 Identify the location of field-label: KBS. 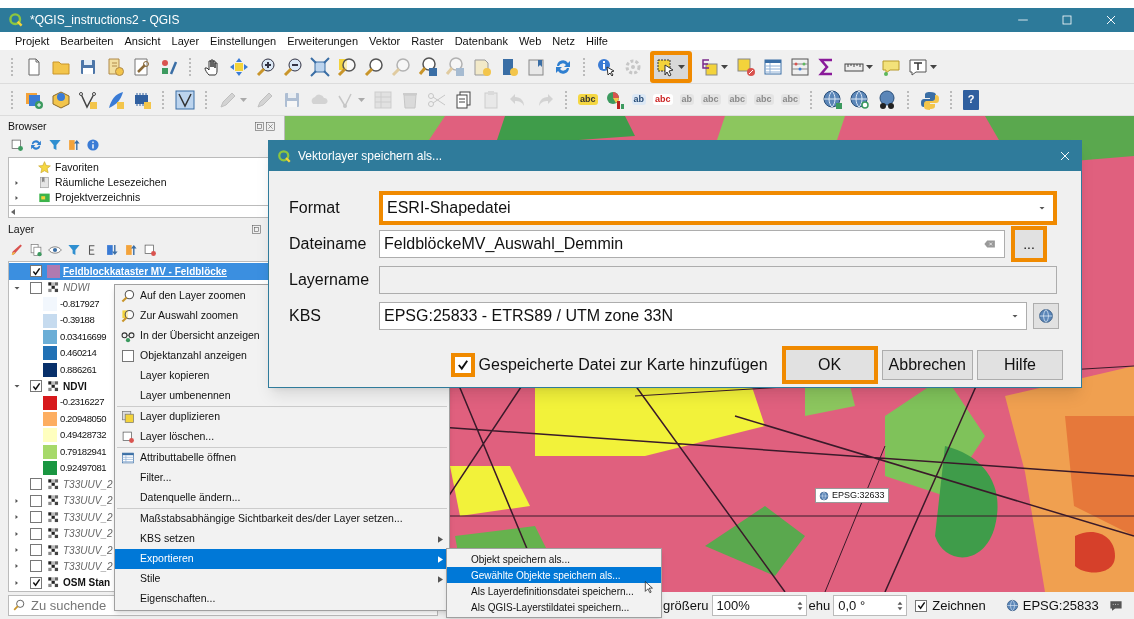
(305, 316).